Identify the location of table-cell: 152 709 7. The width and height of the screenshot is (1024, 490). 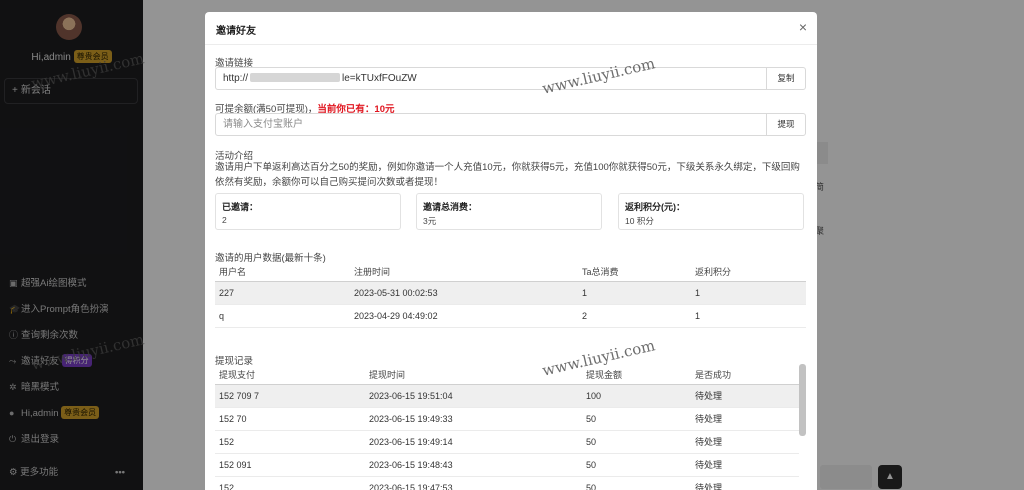
(290, 396).